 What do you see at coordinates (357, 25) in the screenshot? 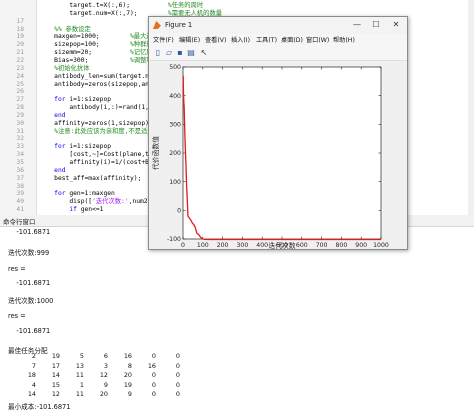
I see `minimize-button: —` at bounding box center [357, 25].